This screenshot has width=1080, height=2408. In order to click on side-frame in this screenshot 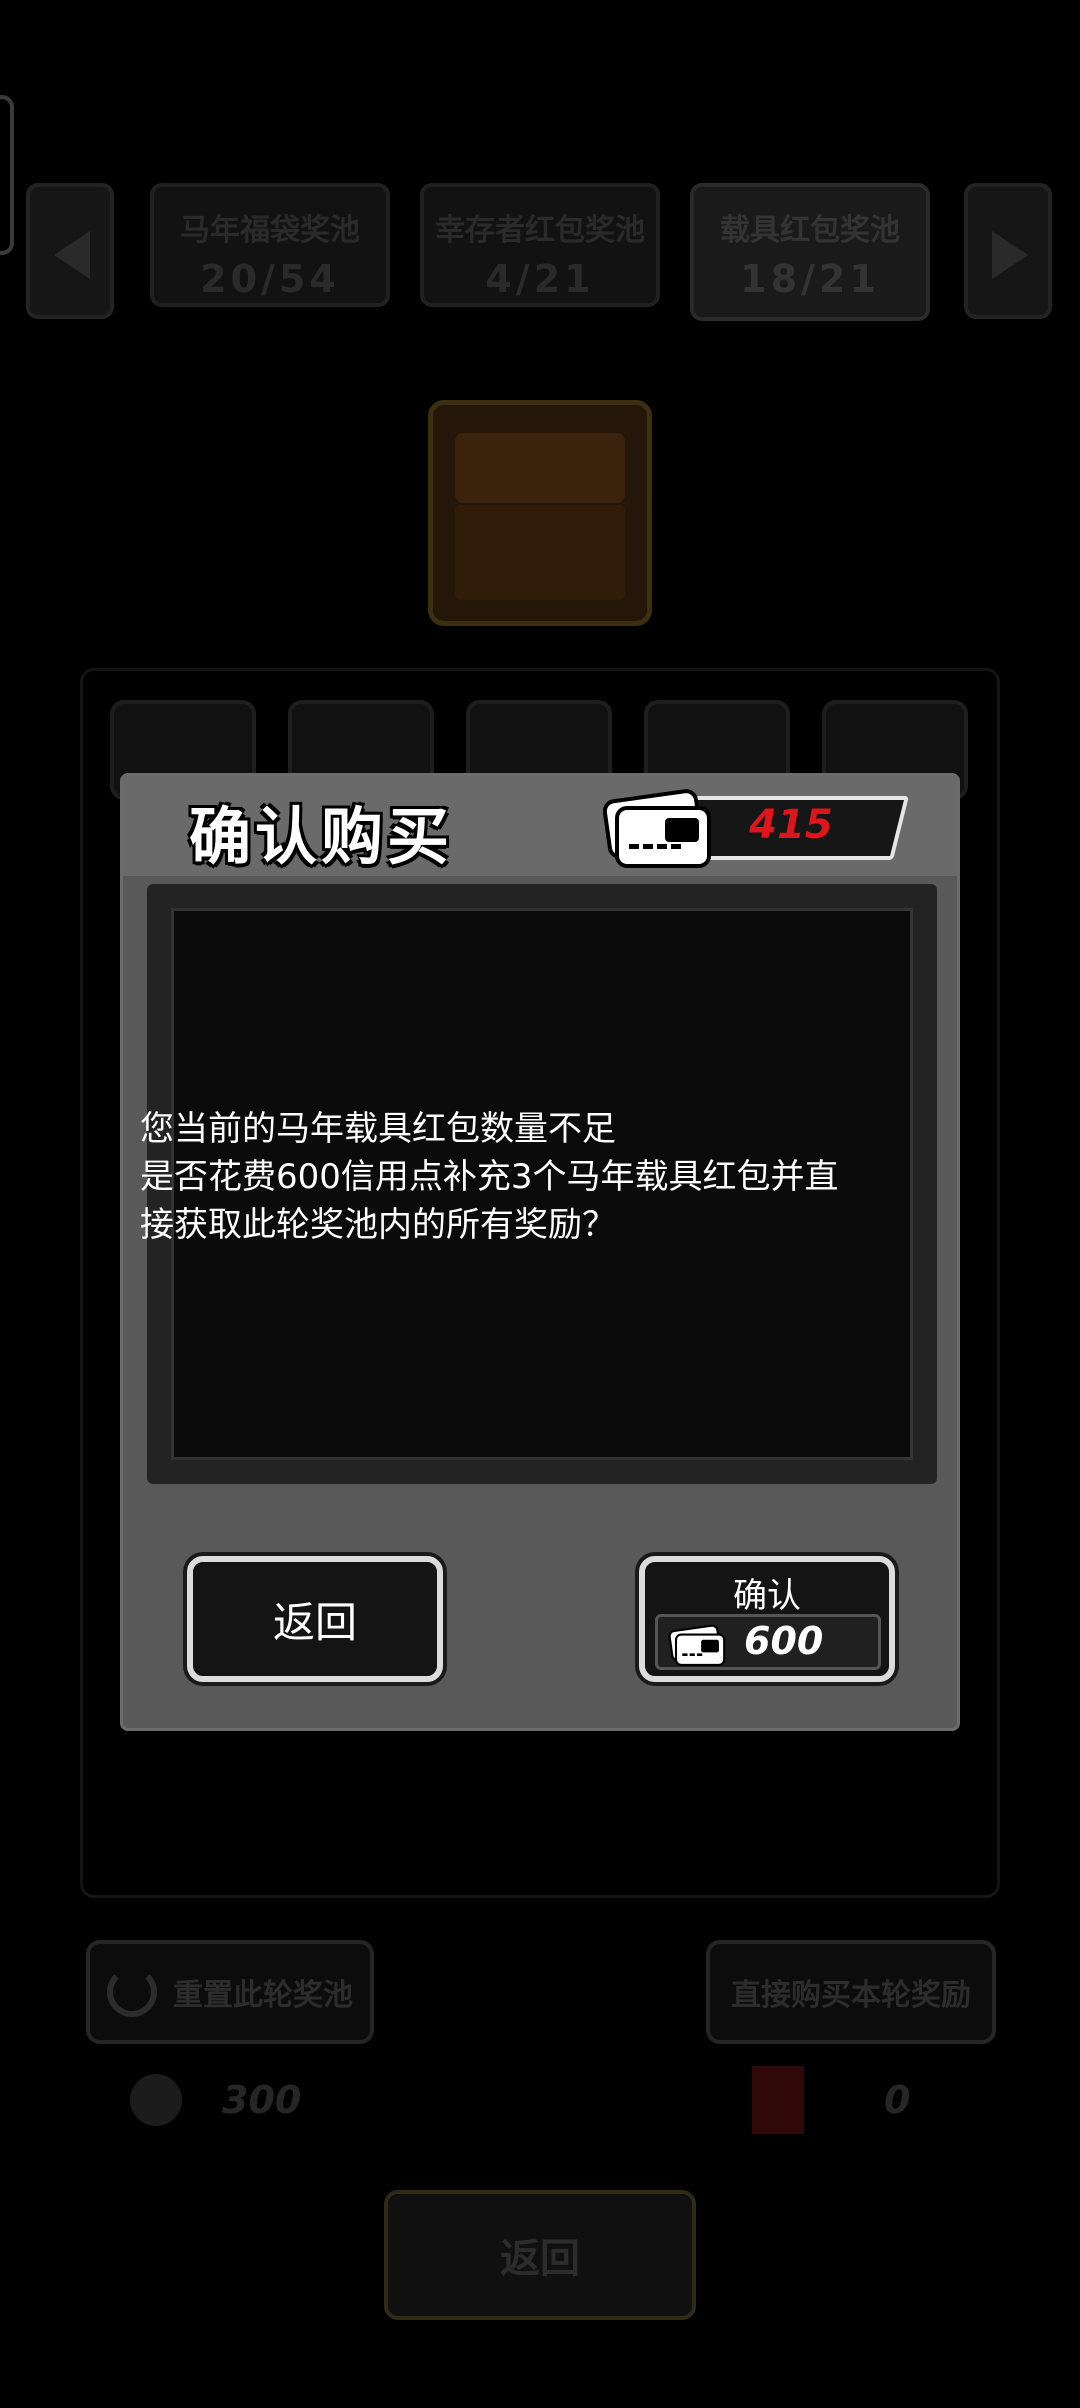, I will do `click(7, 175)`.